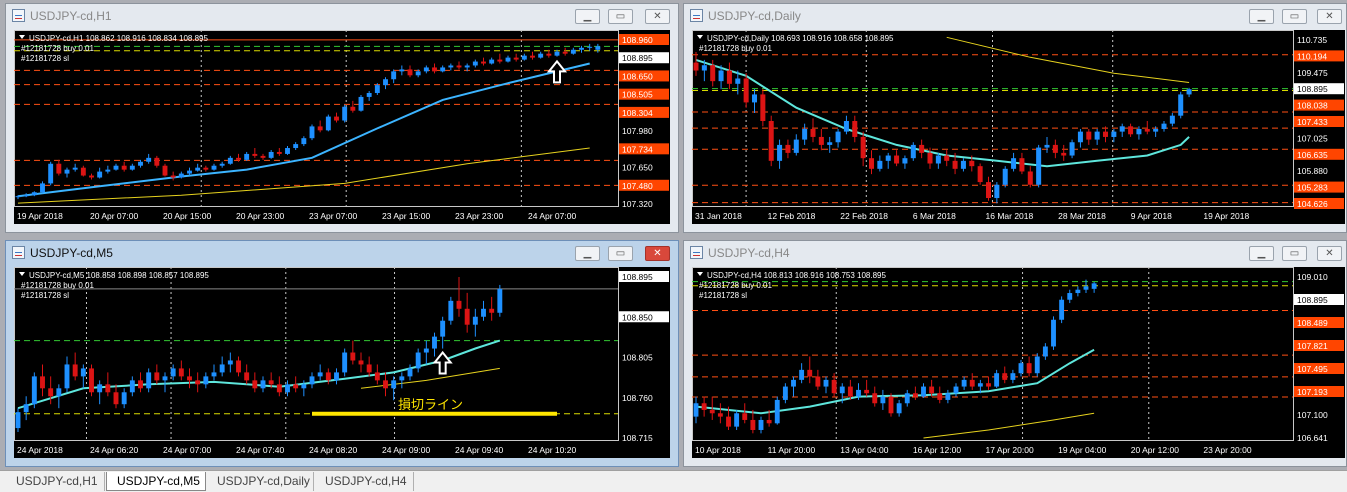 Image resolution: width=1347 pixels, height=492 pixels. Describe the element at coordinates (342, 17) in the screenshot. I see `window-titlebar: USDJPY-cd,H1 ▁ ▭ ✕` at that location.